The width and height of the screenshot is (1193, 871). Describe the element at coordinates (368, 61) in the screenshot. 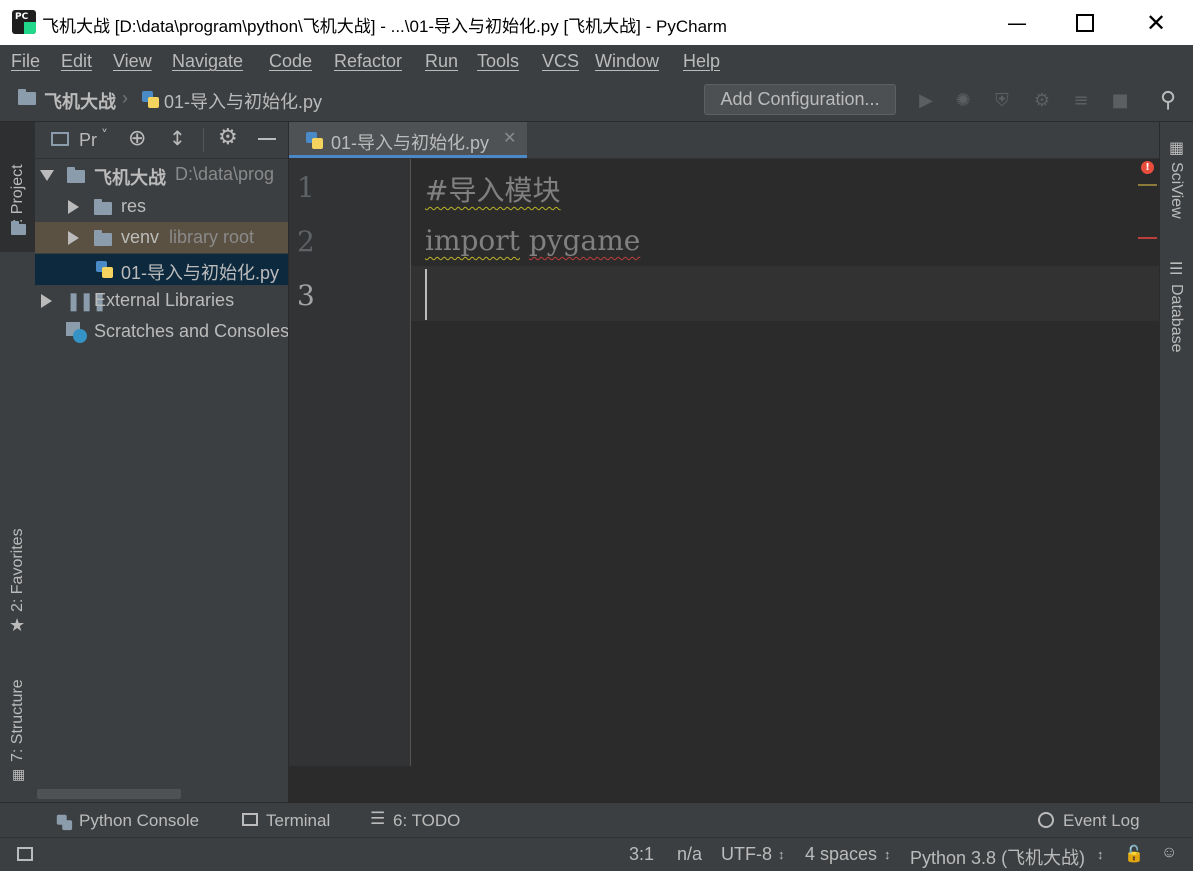

I see `menu-refactor: Refactor` at that location.